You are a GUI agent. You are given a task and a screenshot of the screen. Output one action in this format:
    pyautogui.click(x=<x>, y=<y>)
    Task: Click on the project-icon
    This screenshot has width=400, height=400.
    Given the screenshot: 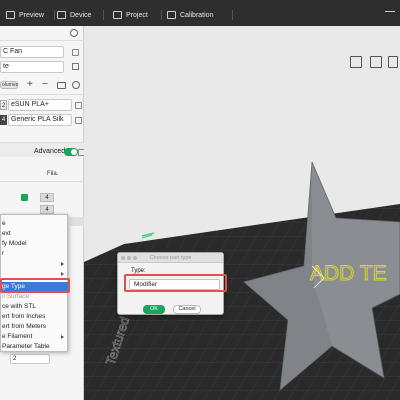 What is the action you would take?
    pyautogui.click(x=117, y=15)
    